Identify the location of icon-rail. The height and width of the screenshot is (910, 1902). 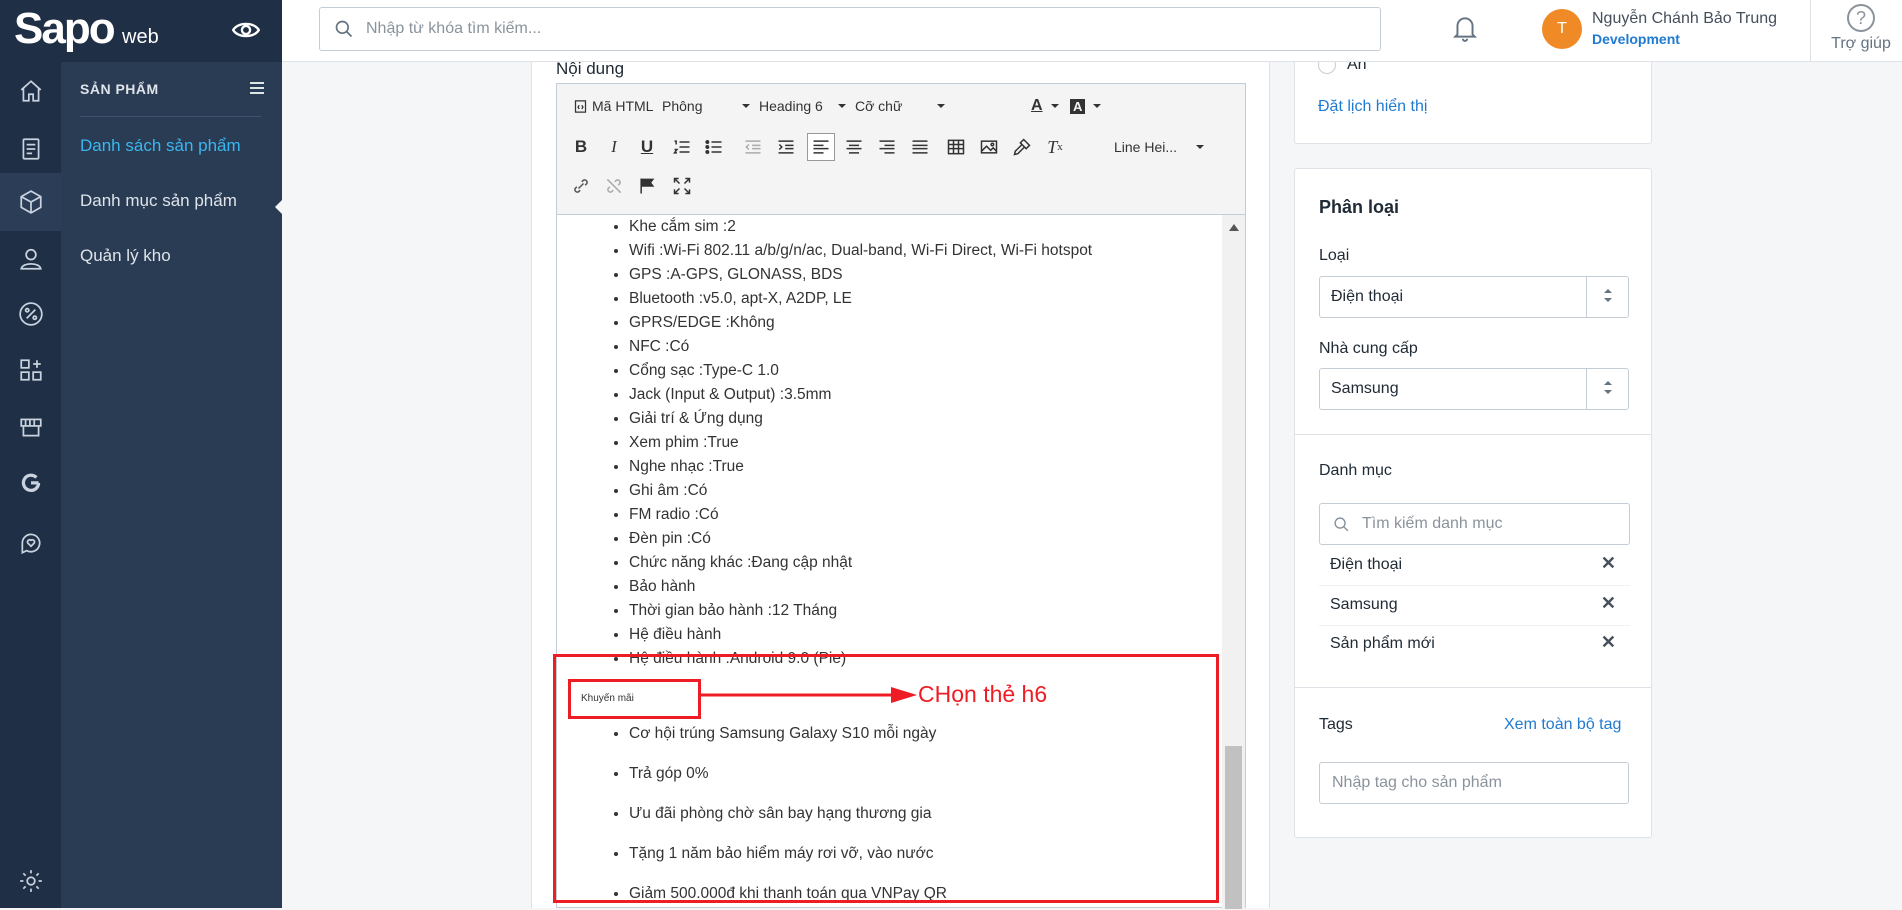
(30, 454).